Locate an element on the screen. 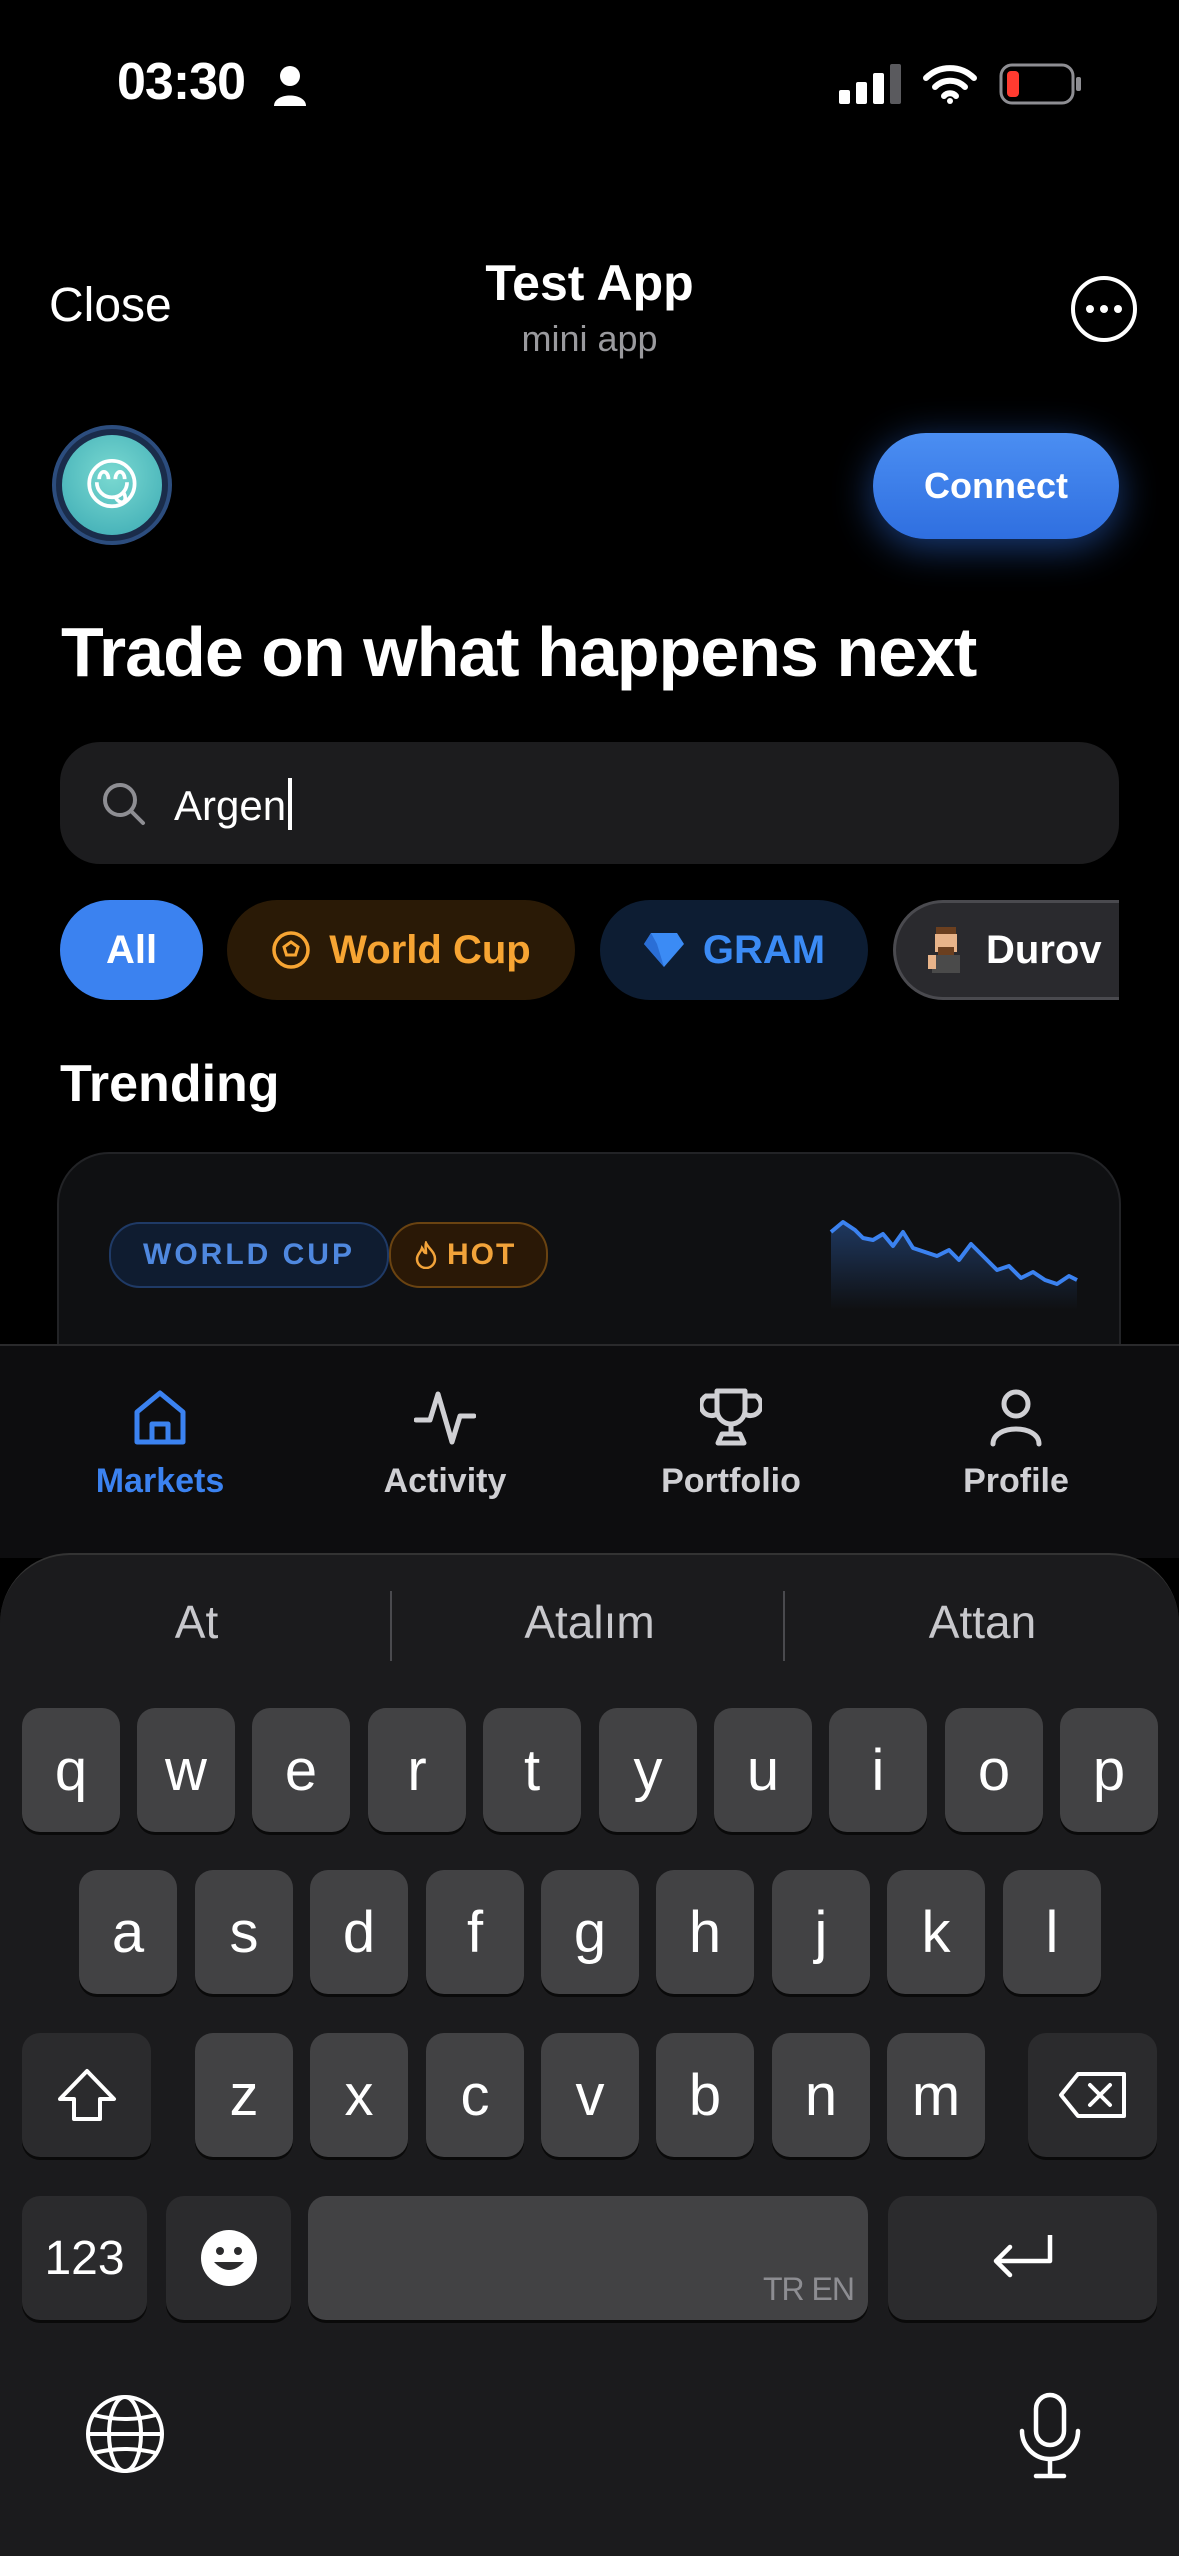 The width and height of the screenshot is (1179, 2556). wifi-icon is located at coordinates (950, 84).